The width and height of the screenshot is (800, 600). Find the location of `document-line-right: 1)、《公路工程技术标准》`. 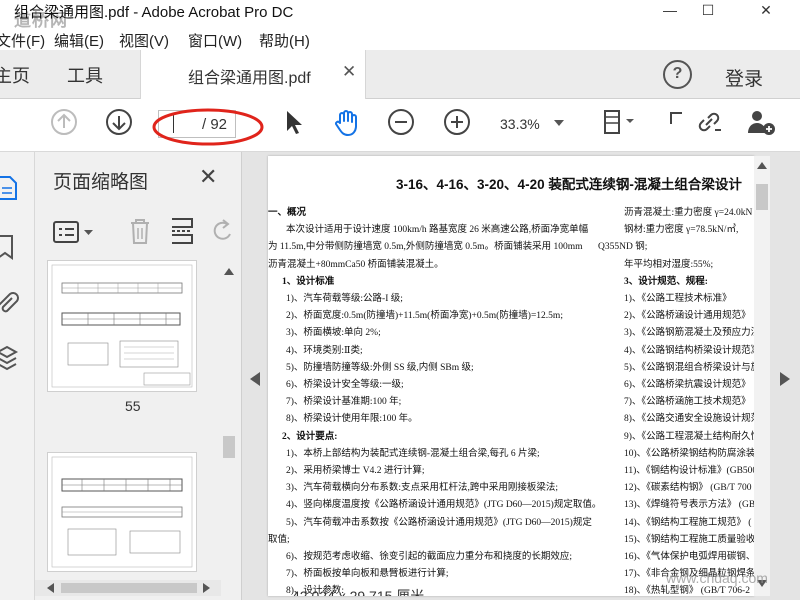

document-line-right: 1)、《公路工程技术标准》 is located at coordinates (678, 299).